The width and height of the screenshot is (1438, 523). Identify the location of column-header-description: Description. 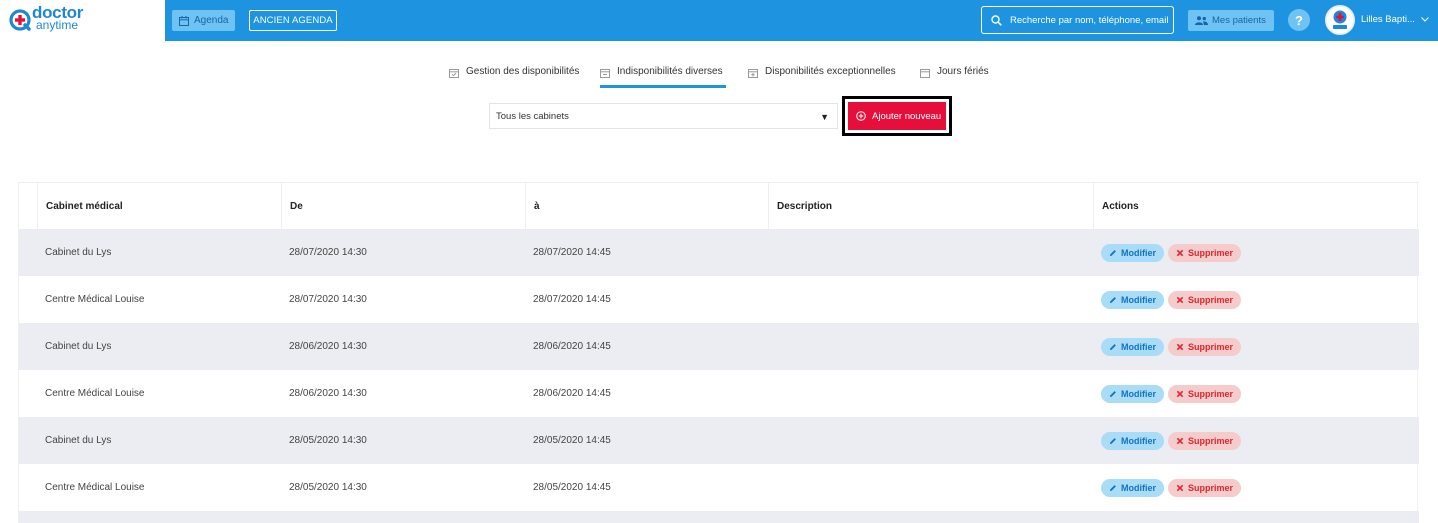
(930, 206).